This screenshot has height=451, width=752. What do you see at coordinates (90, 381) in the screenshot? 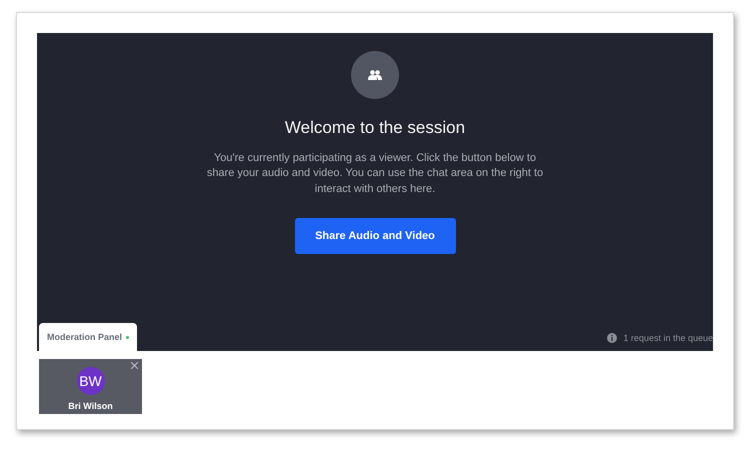
I see `avatar: BW` at bounding box center [90, 381].